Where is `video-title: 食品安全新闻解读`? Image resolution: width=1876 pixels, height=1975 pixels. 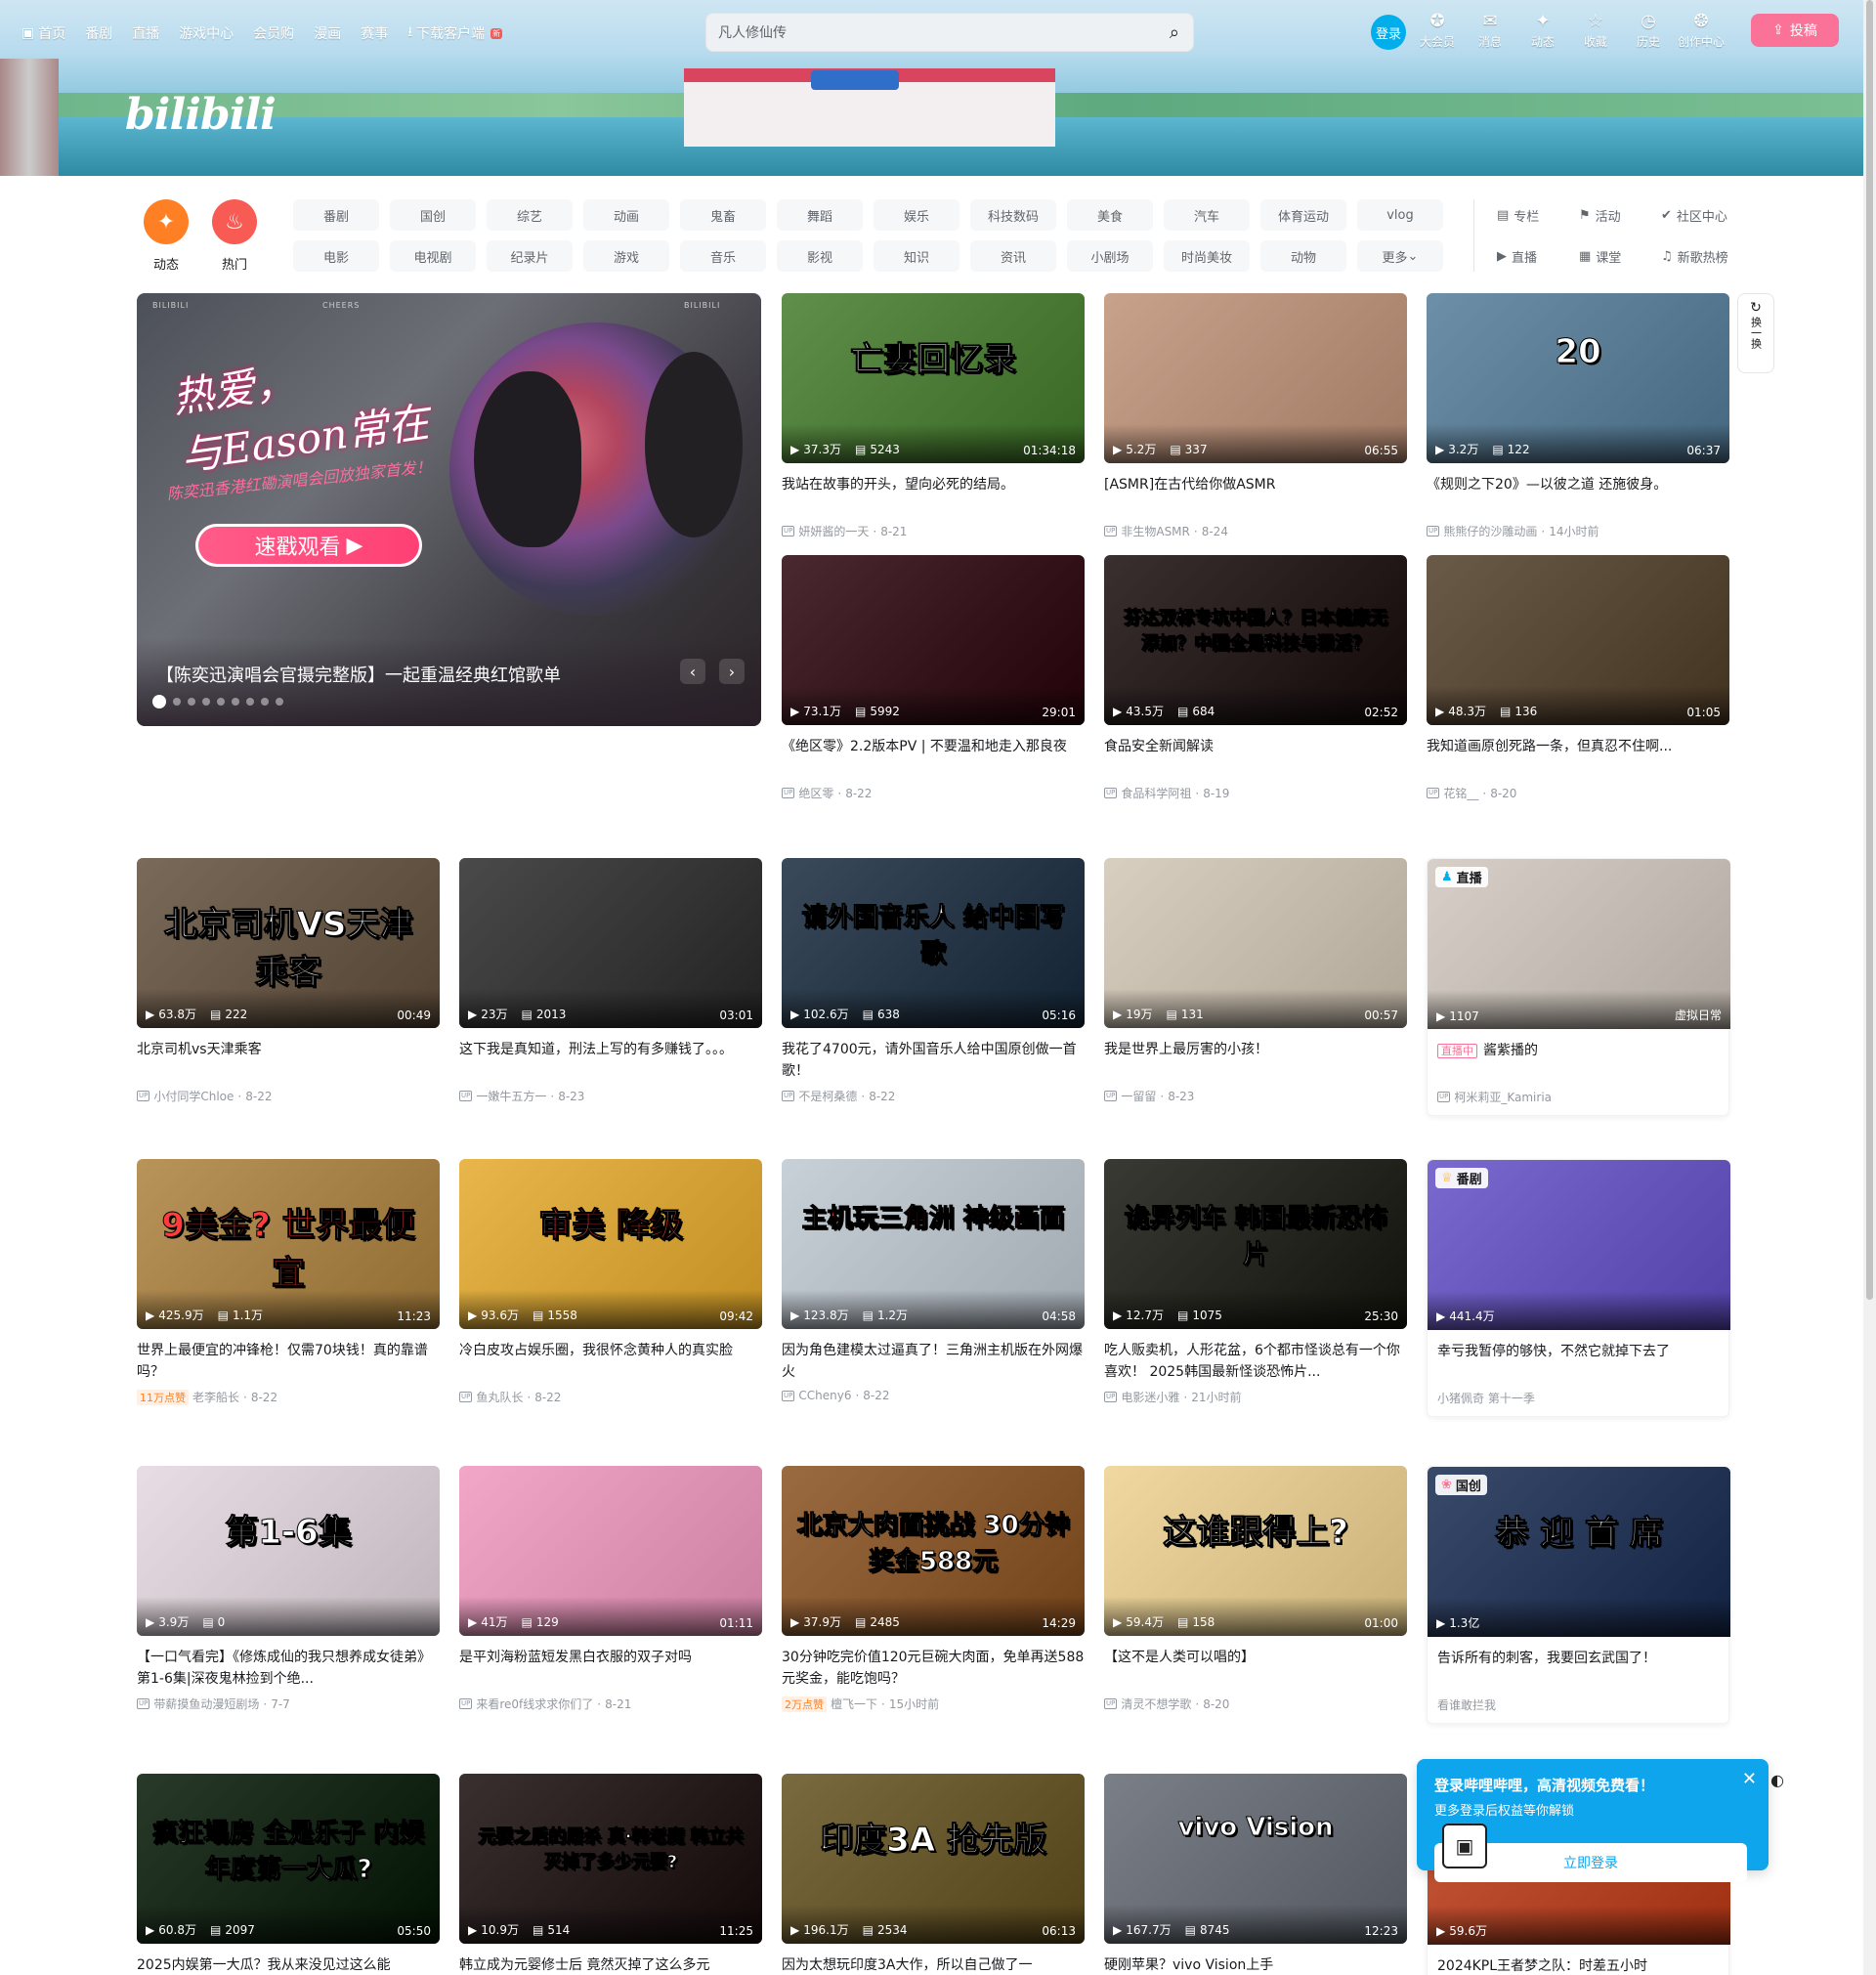
video-title: 食品安全新闻解读 is located at coordinates (1255, 758).